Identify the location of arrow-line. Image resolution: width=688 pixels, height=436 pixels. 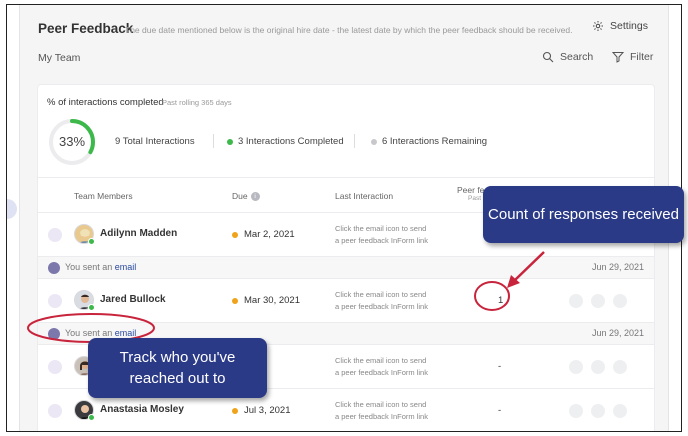
(529, 266).